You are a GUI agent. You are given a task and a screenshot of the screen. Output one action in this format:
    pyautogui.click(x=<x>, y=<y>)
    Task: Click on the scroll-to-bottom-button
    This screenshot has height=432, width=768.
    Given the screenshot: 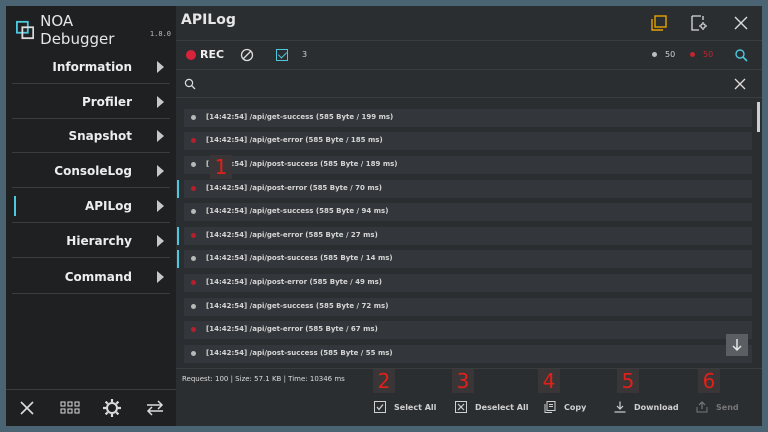 What is the action you would take?
    pyautogui.click(x=737, y=345)
    